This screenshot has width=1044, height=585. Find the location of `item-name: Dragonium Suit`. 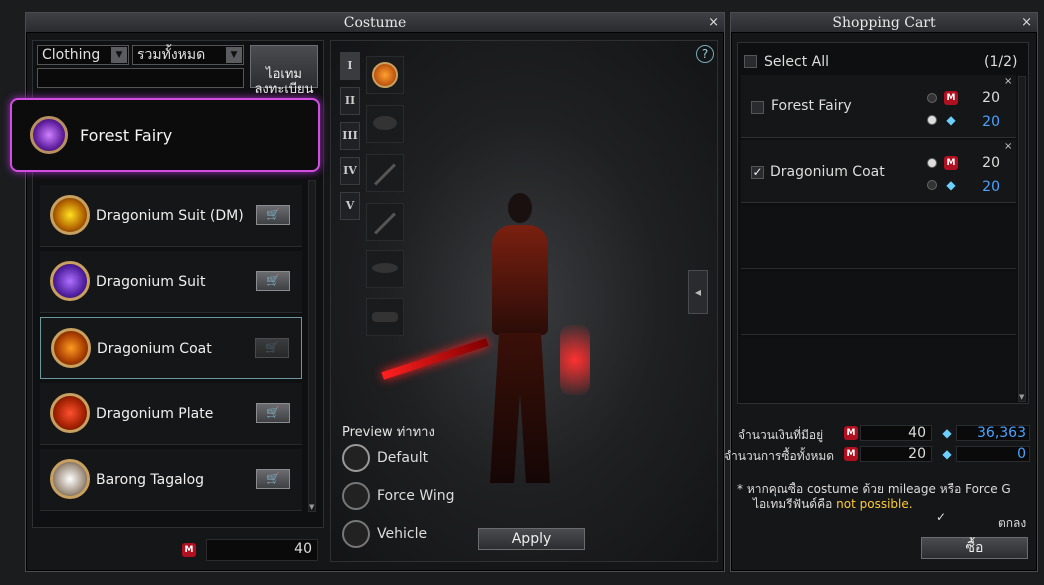

item-name: Dragonium Suit is located at coordinates (151, 282).